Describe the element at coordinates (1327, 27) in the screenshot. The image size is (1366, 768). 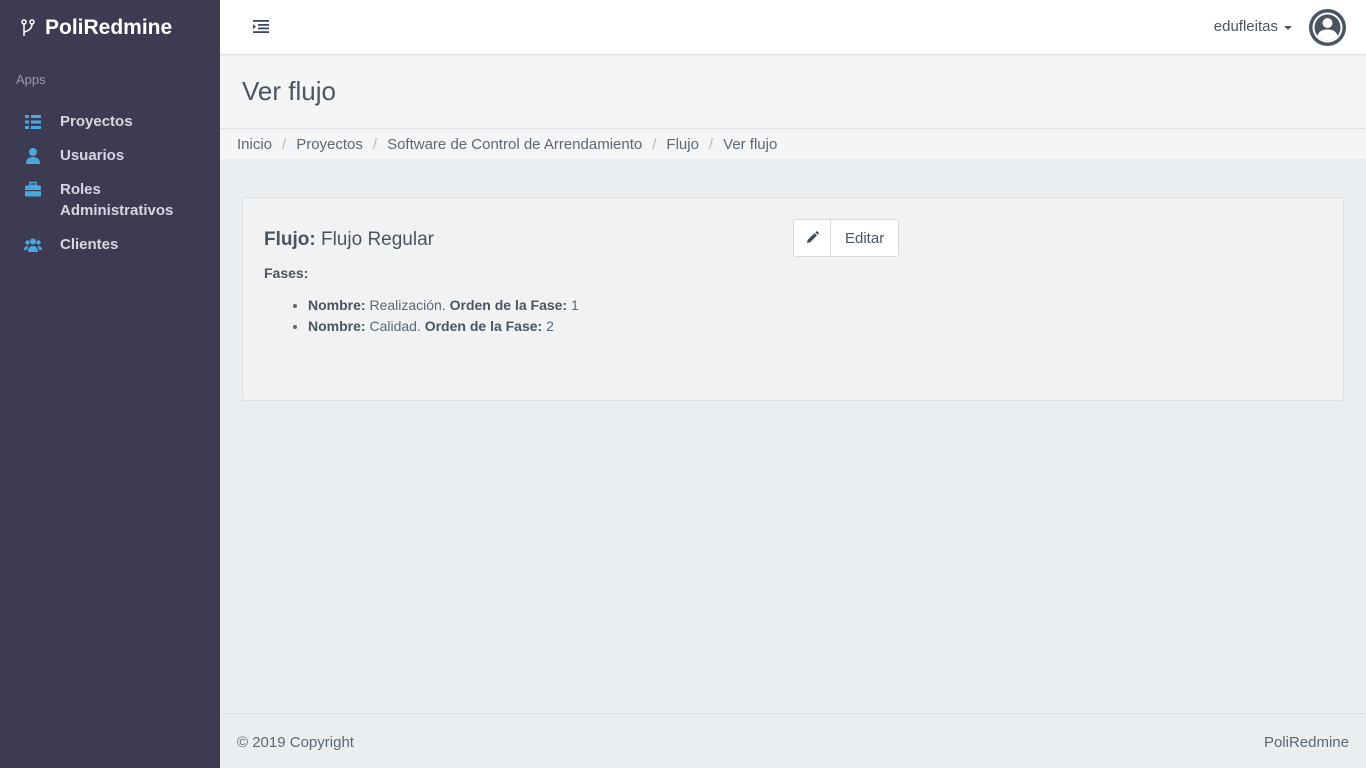
I see `user-circle-icon` at that location.